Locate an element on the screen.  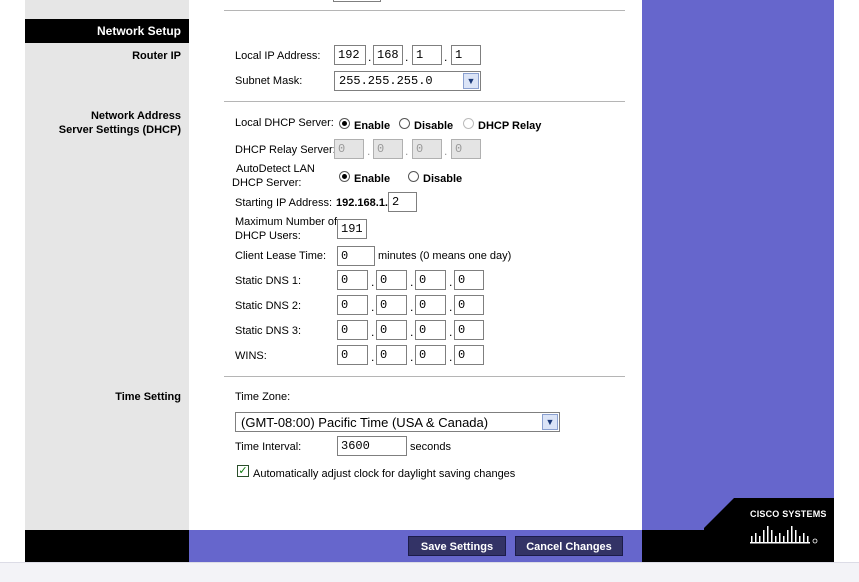
autodetect-label-line2: DHCP Server: is located at coordinates (267, 183).